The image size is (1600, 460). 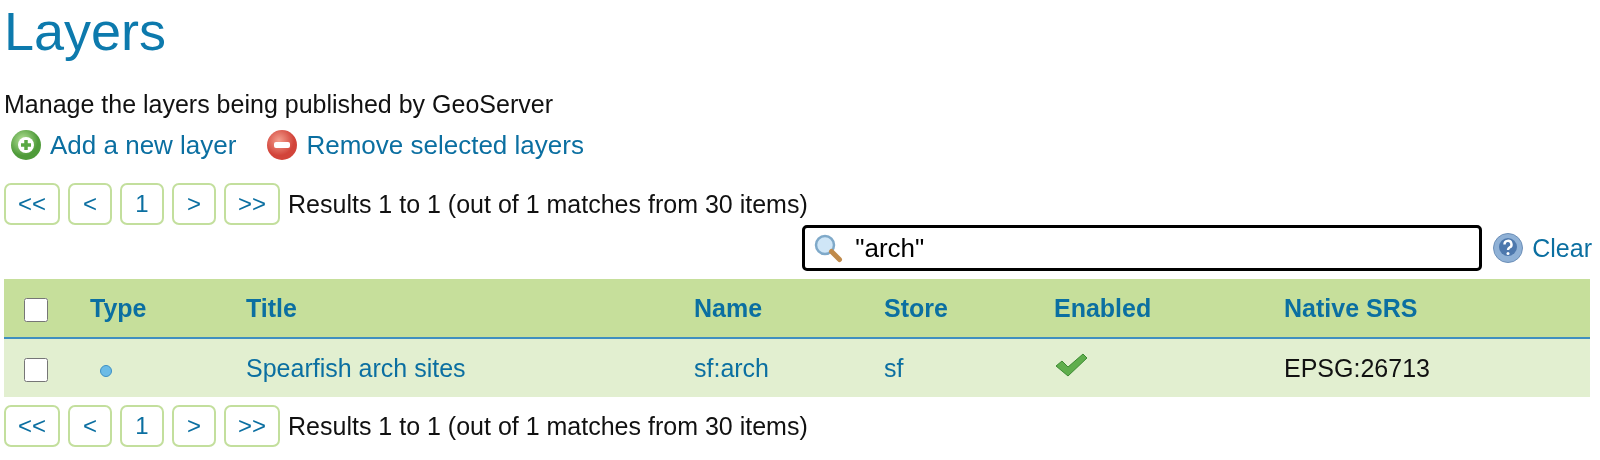 What do you see at coordinates (1542, 248) in the screenshot?
I see `clear-link: Clear` at bounding box center [1542, 248].